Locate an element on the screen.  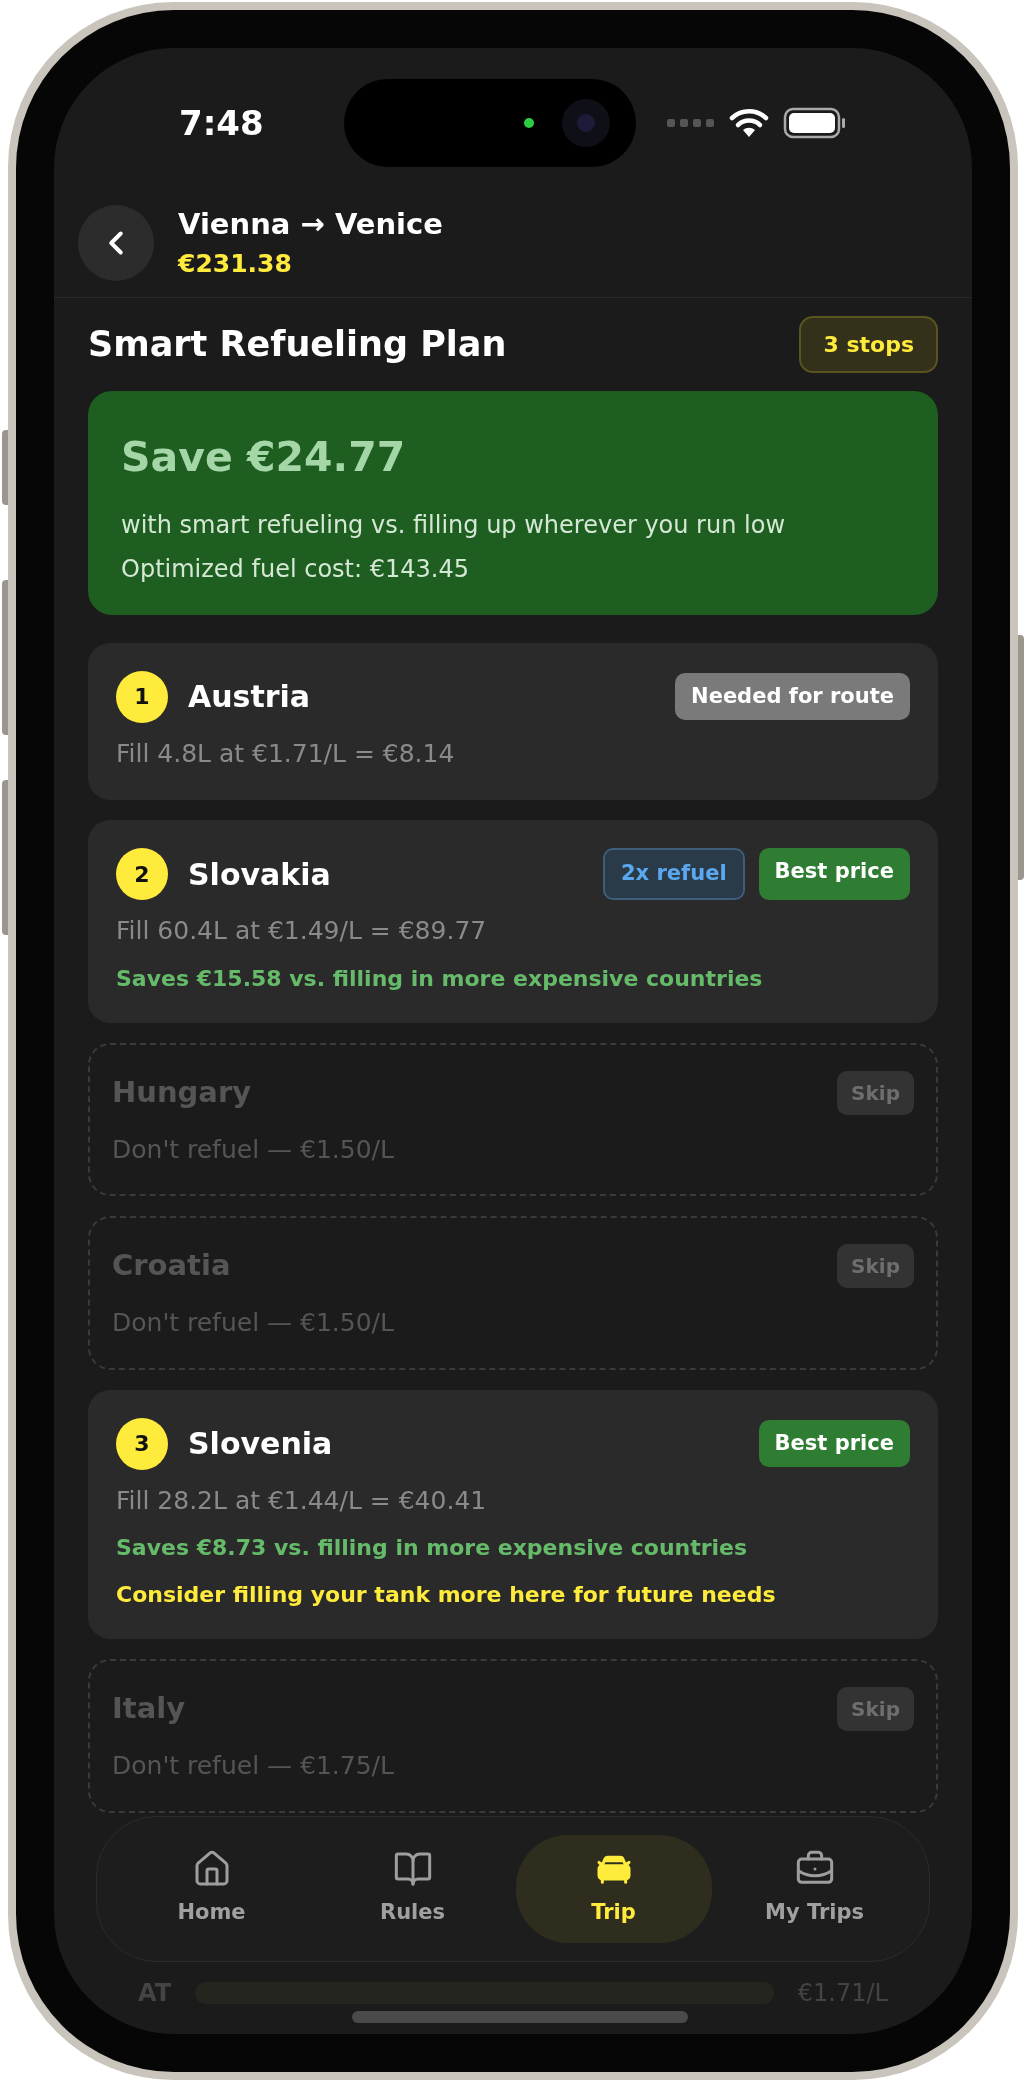
country-name: Slovakia is located at coordinates (259, 874).